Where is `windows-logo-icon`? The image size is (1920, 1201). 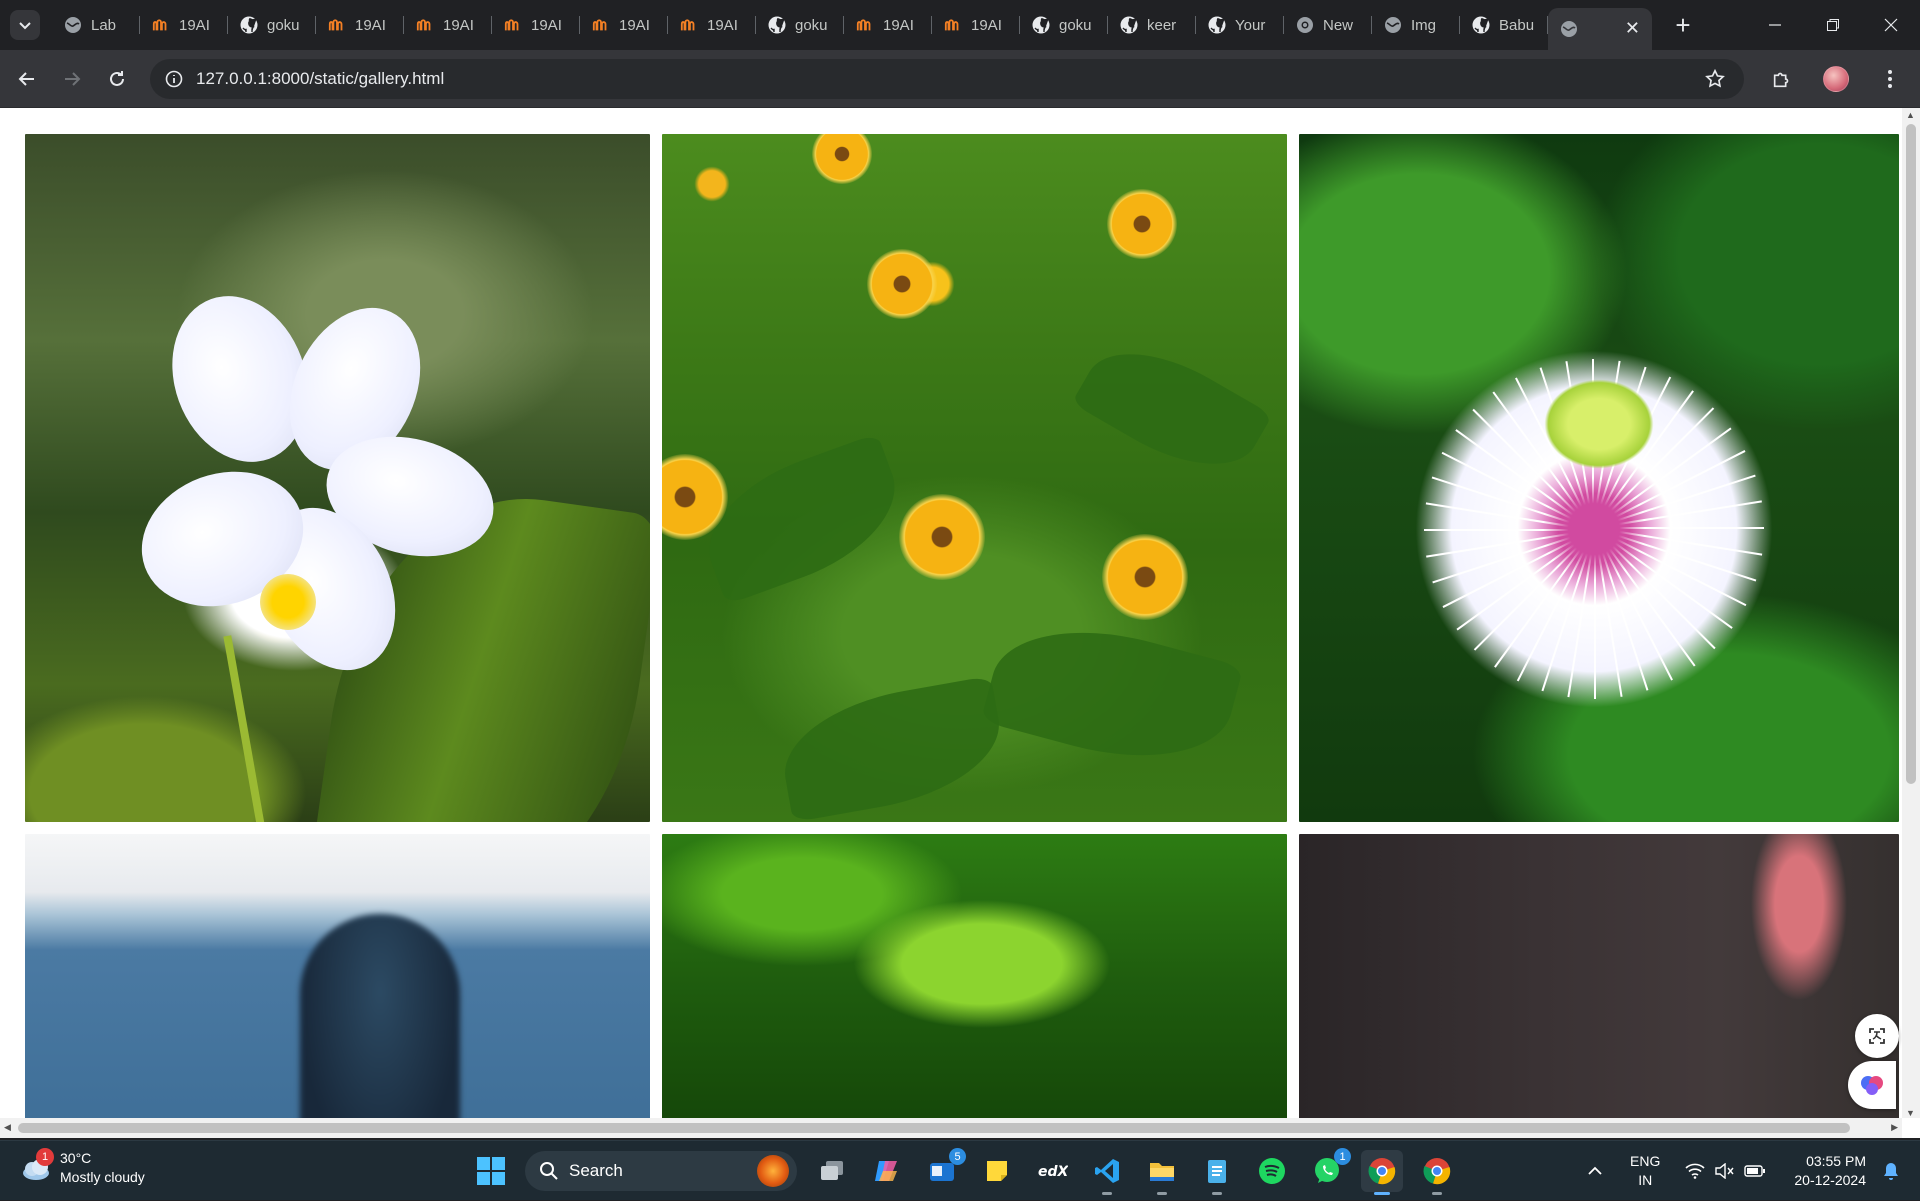 windows-logo-icon is located at coordinates (491, 1171).